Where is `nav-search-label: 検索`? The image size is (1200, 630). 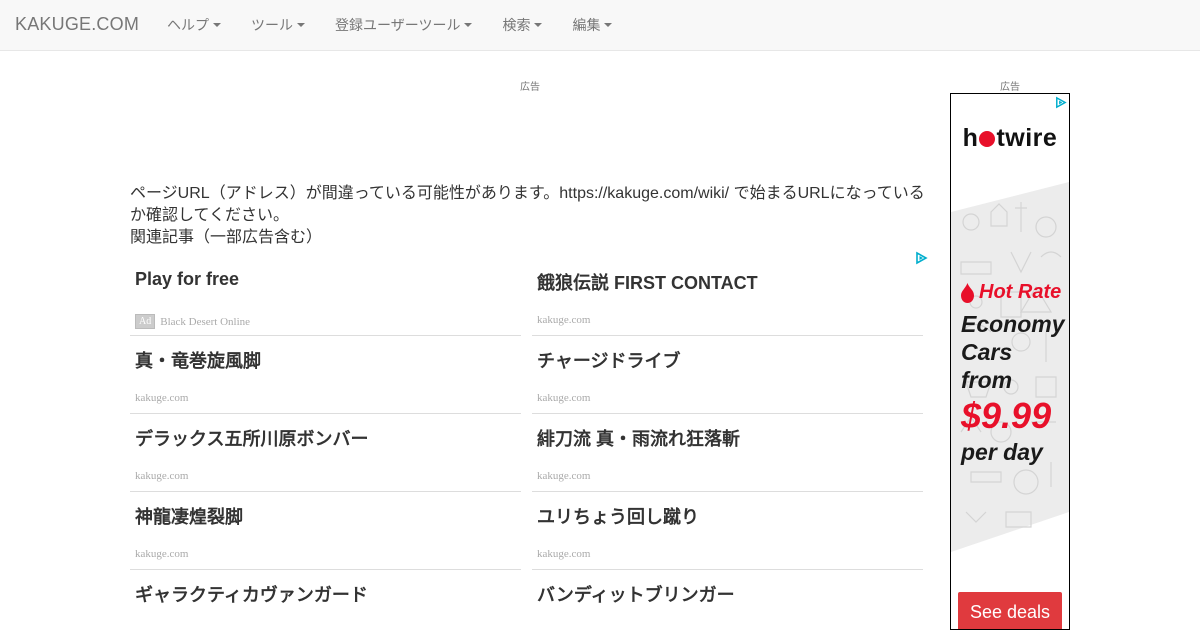
nav-search-label: 検索 is located at coordinates (516, 25).